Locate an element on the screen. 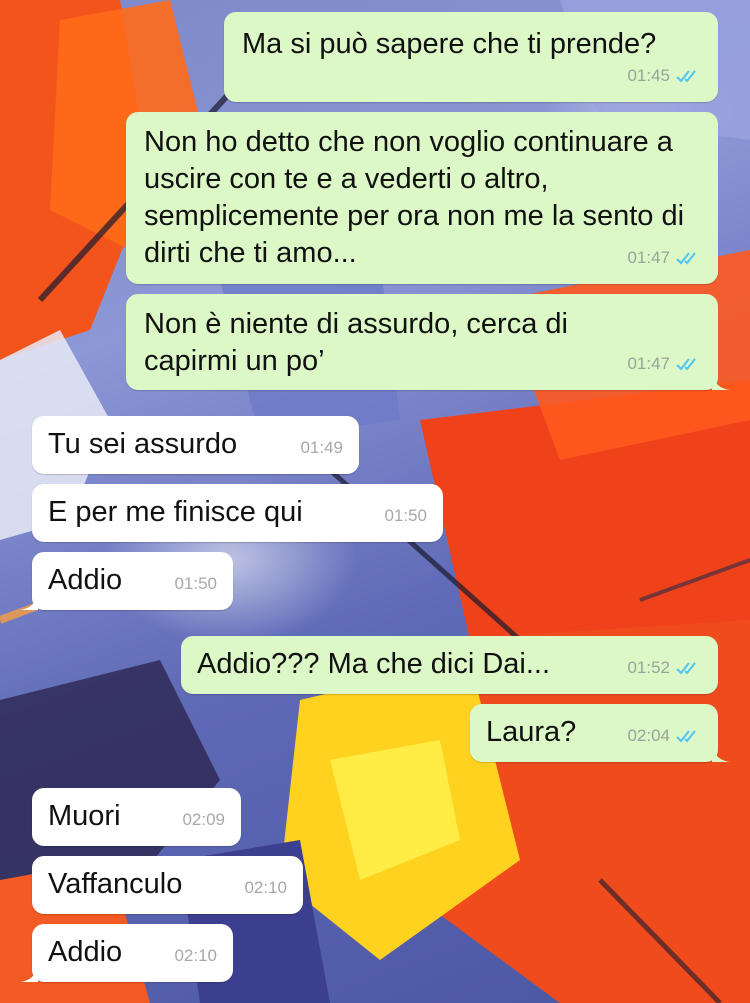 Image resolution: width=750 pixels, height=1003 pixels. message-meta: 01:45 is located at coordinates (664, 75).